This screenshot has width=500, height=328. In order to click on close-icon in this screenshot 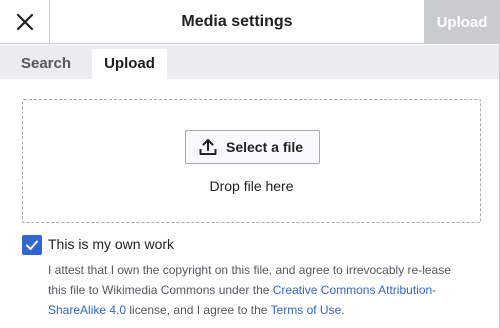, I will do `click(24, 22)`.